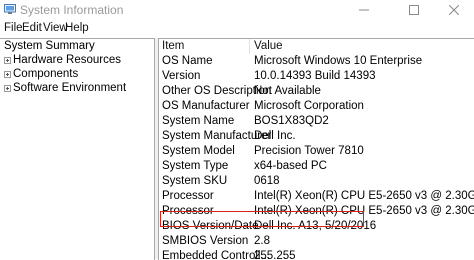  I want to click on row-value: Precision Tower 7810, so click(309, 151).